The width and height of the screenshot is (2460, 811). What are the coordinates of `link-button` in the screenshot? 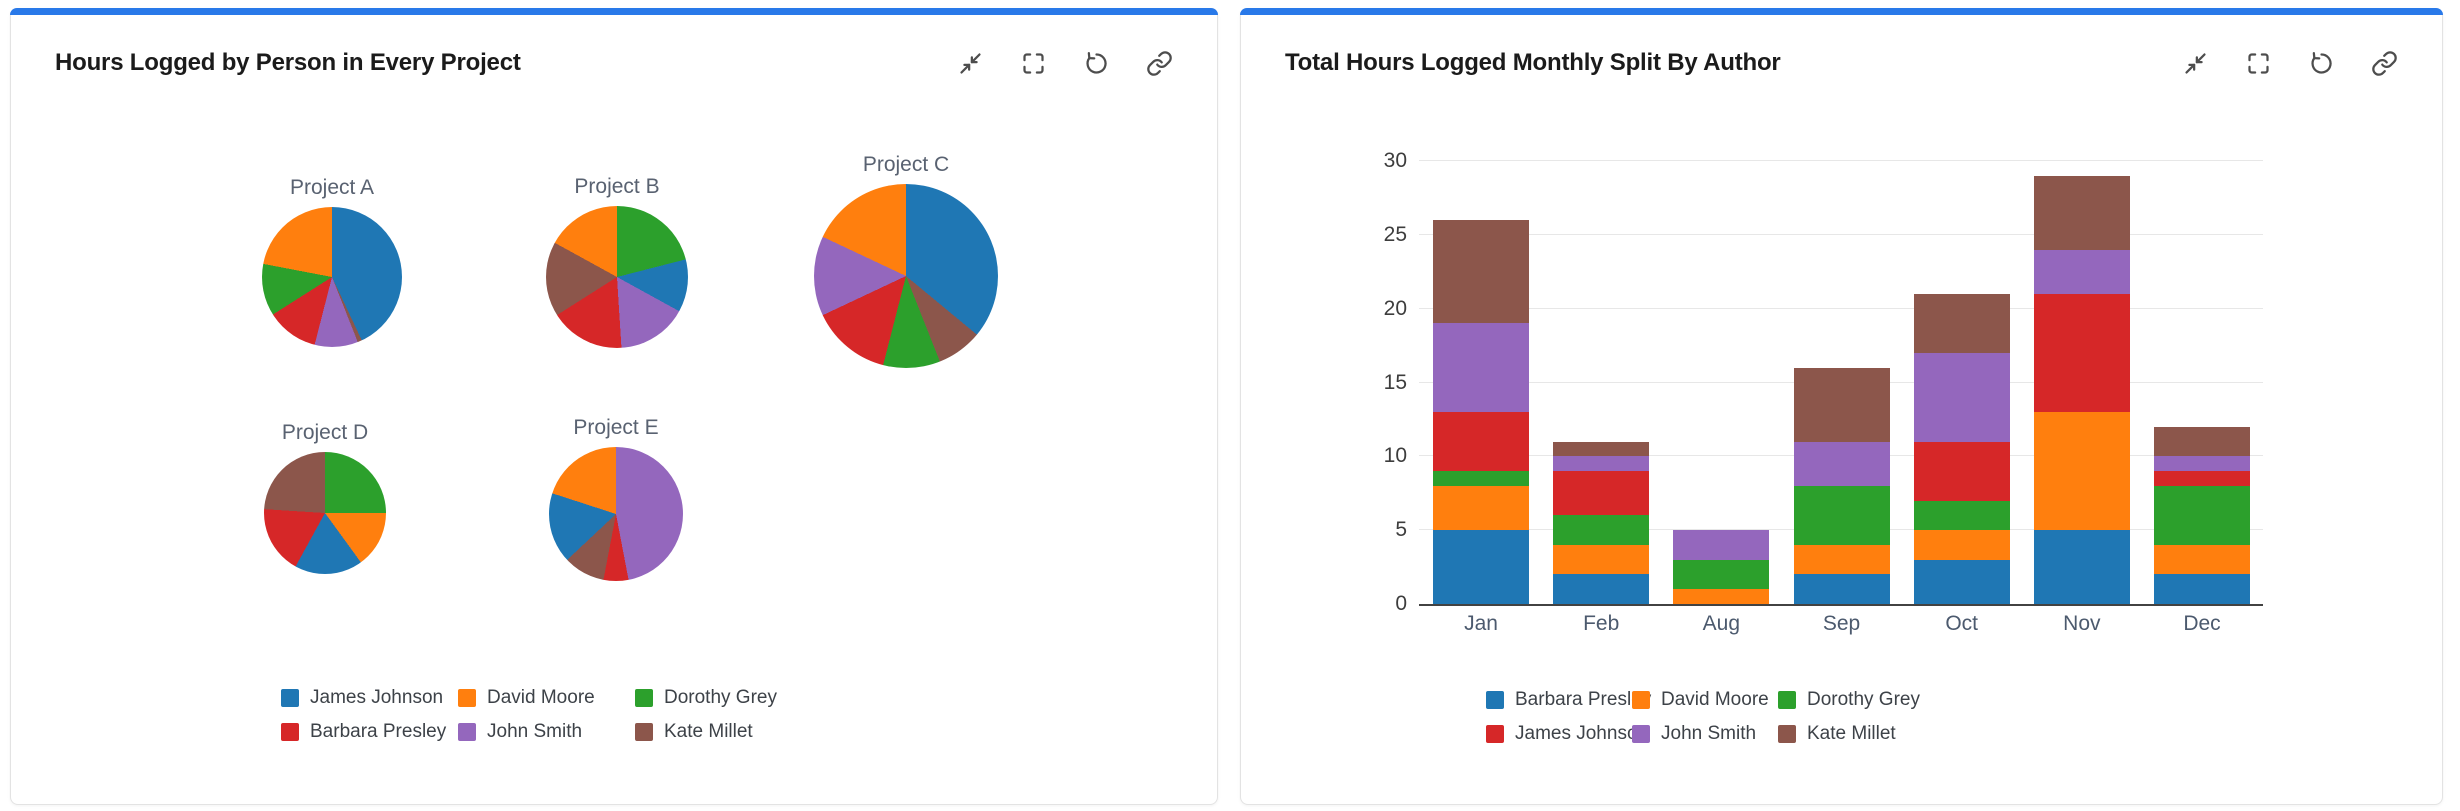 It's located at (2384, 63).